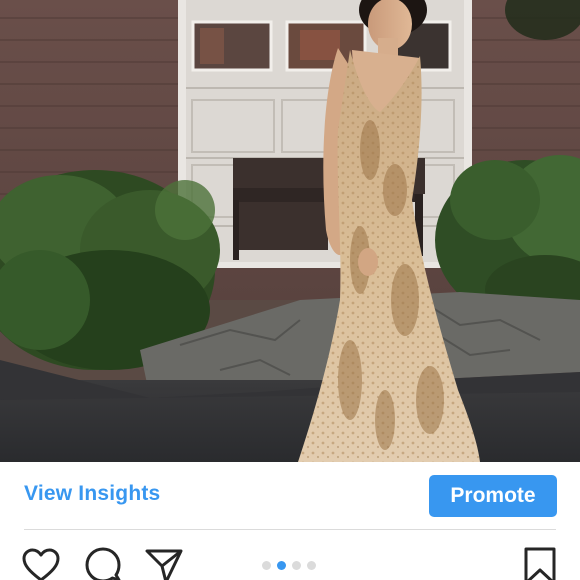 The image size is (580, 580). What do you see at coordinates (290, 555) in the screenshot?
I see `post-action-bar` at bounding box center [290, 555].